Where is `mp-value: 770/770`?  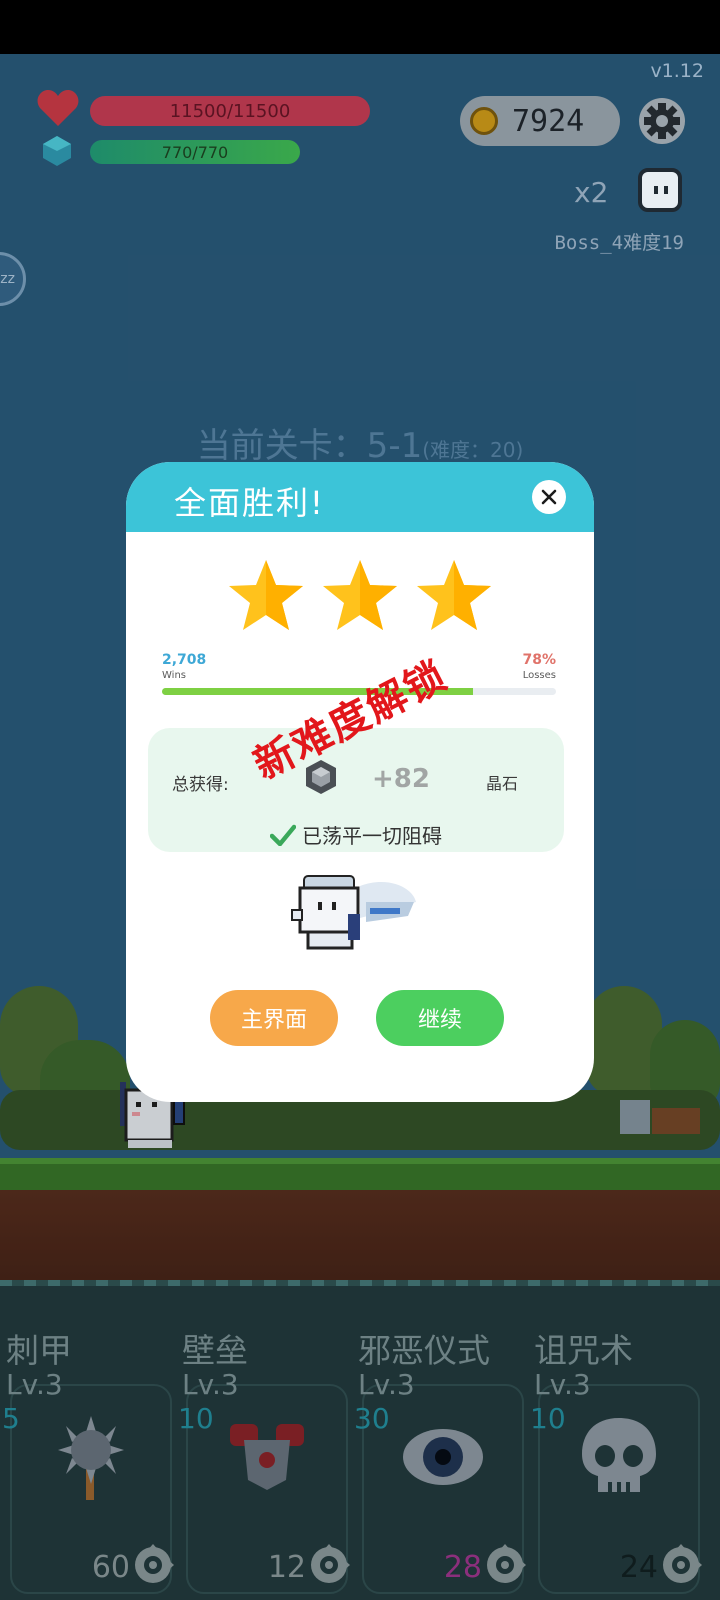 mp-value: 770/770 is located at coordinates (195, 152).